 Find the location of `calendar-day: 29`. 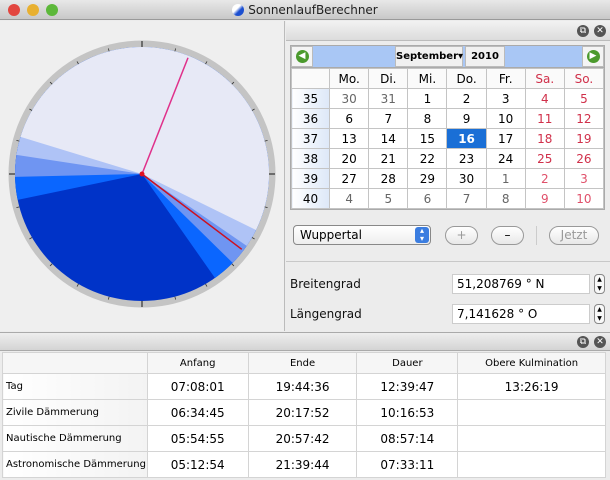

calendar-day: 29 is located at coordinates (427, 178).